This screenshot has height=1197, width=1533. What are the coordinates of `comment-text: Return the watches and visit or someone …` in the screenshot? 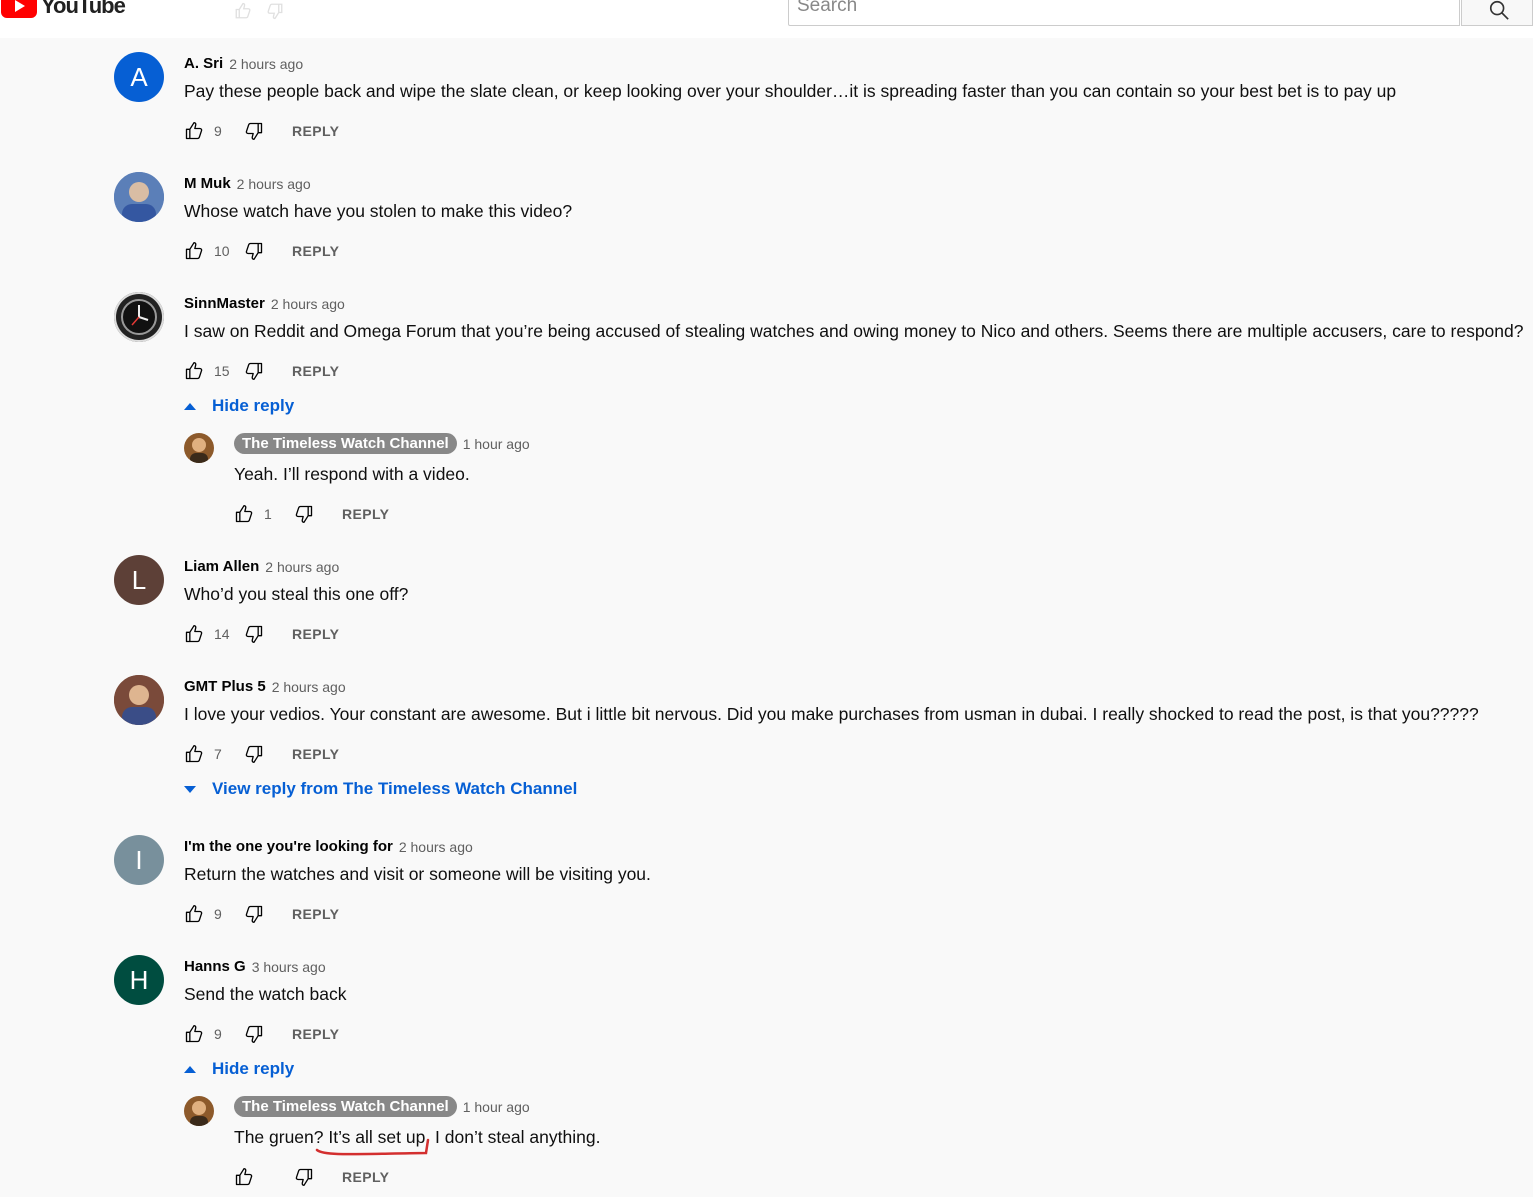 It's located at (417, 874).